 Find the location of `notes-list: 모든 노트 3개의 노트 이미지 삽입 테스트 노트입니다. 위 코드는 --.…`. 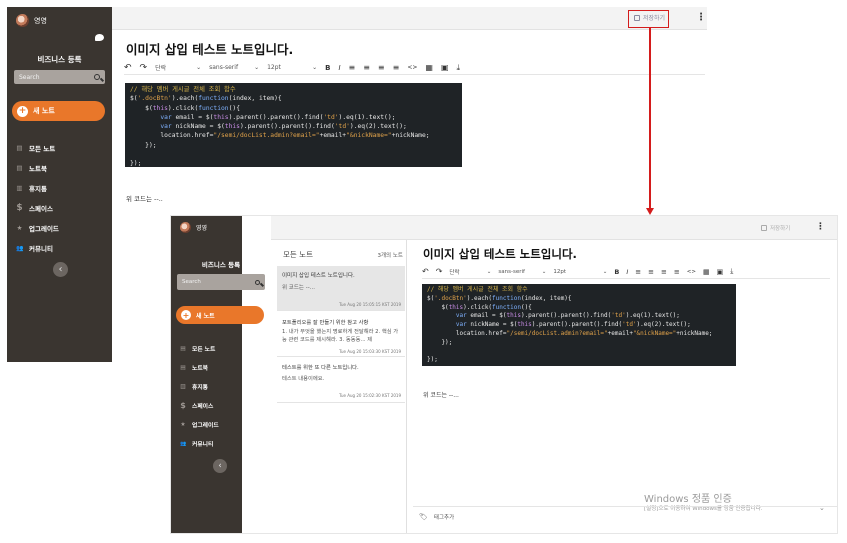

notes-list: 모든 노트 3개의 노트 이미지 삽입 테스트 노트입니다. 위 코드는 --.… is located at coordinates (342, 386).